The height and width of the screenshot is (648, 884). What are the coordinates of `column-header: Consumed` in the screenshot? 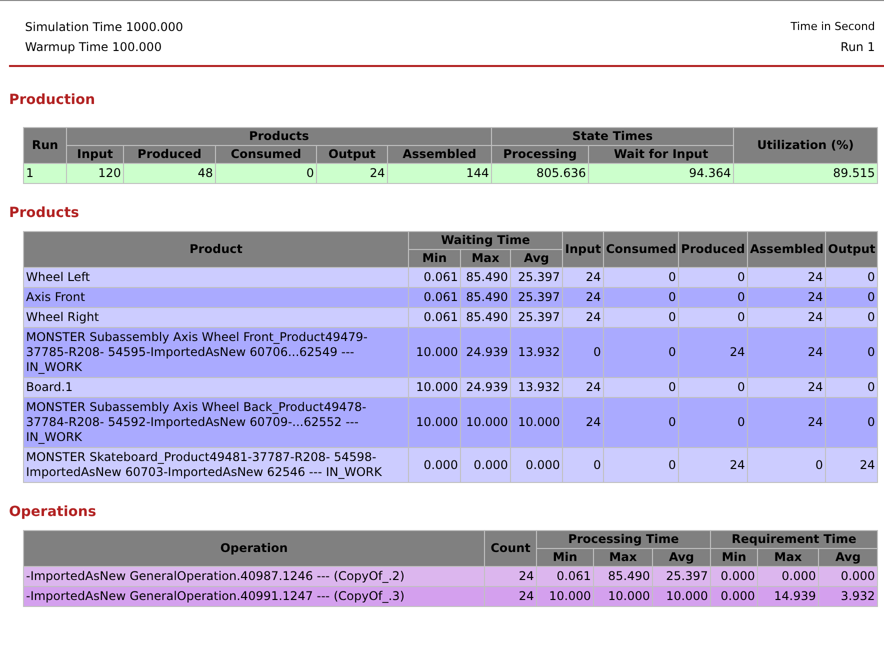 It's located at (641, 250).